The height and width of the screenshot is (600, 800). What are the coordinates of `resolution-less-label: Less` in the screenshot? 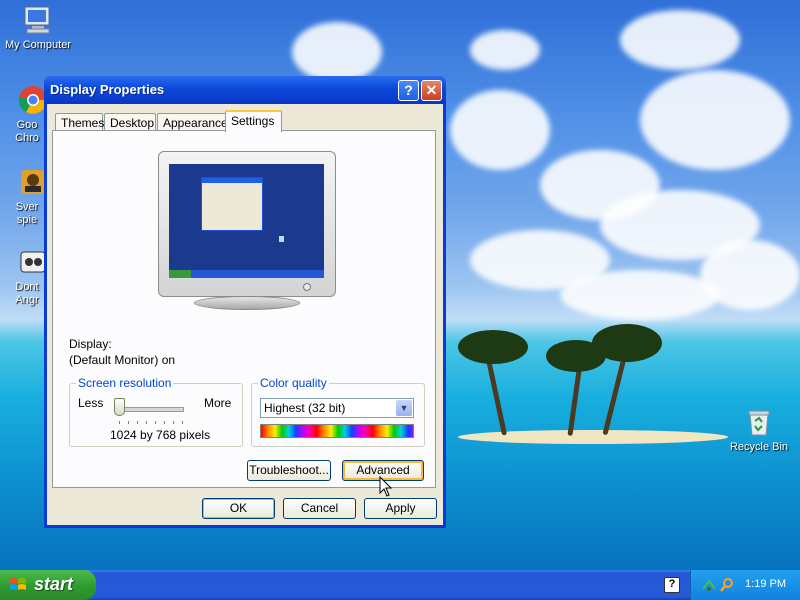 It's located at (91, 403).